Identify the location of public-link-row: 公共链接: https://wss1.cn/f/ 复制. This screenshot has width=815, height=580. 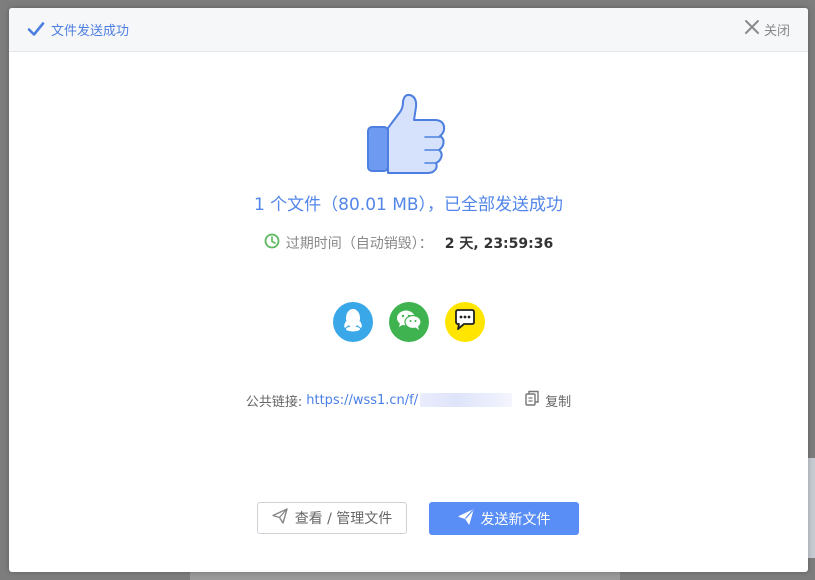
(408, 400).